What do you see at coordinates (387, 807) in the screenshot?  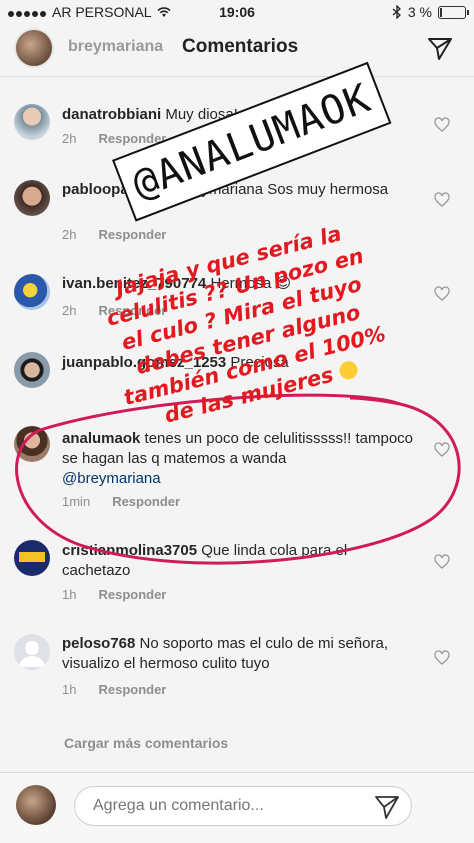 I see `send-icon` at bounding box center [387, 807].